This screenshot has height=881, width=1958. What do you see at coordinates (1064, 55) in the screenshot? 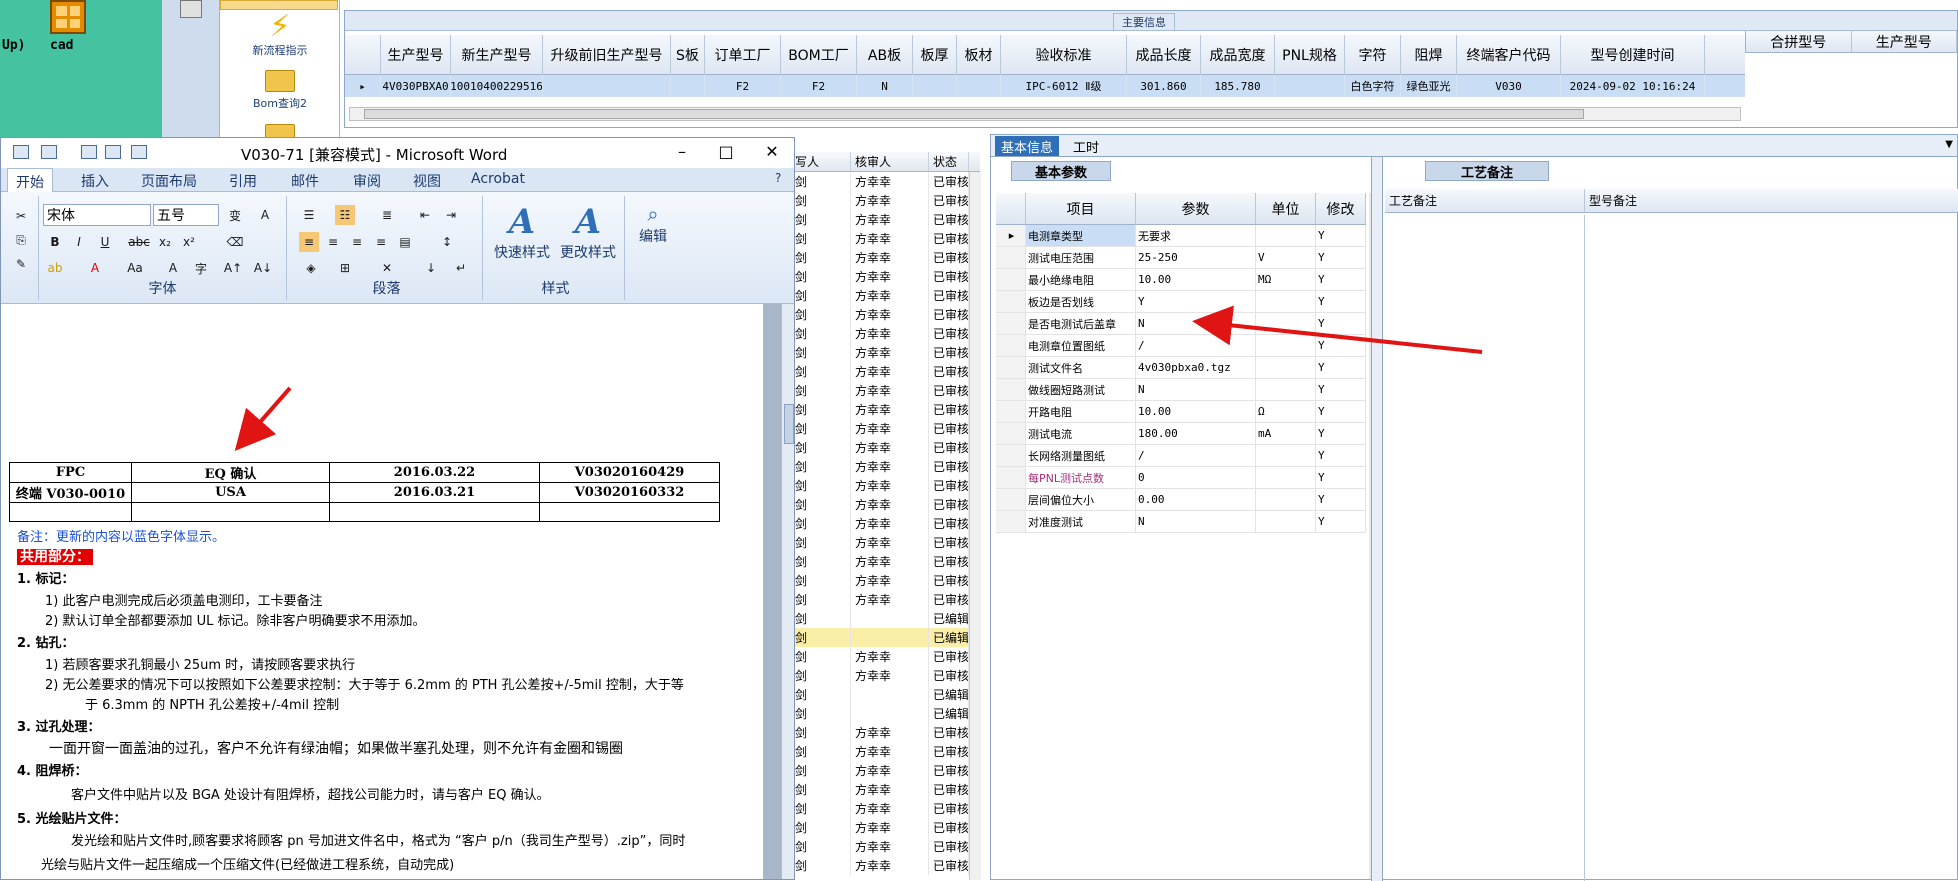
I see `grid-column-header: 验收标准` at bounding box center [1064, 55].